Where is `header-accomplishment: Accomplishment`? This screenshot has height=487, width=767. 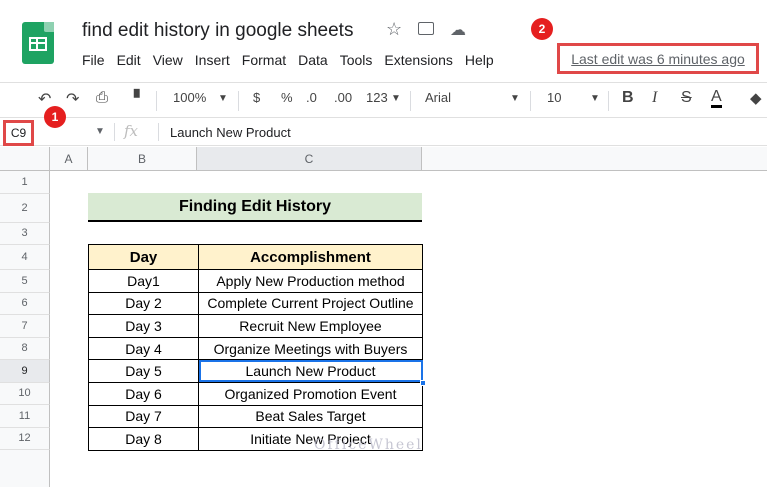
header-accomplishment: Accomplishment is located at coordinates (310, 257).